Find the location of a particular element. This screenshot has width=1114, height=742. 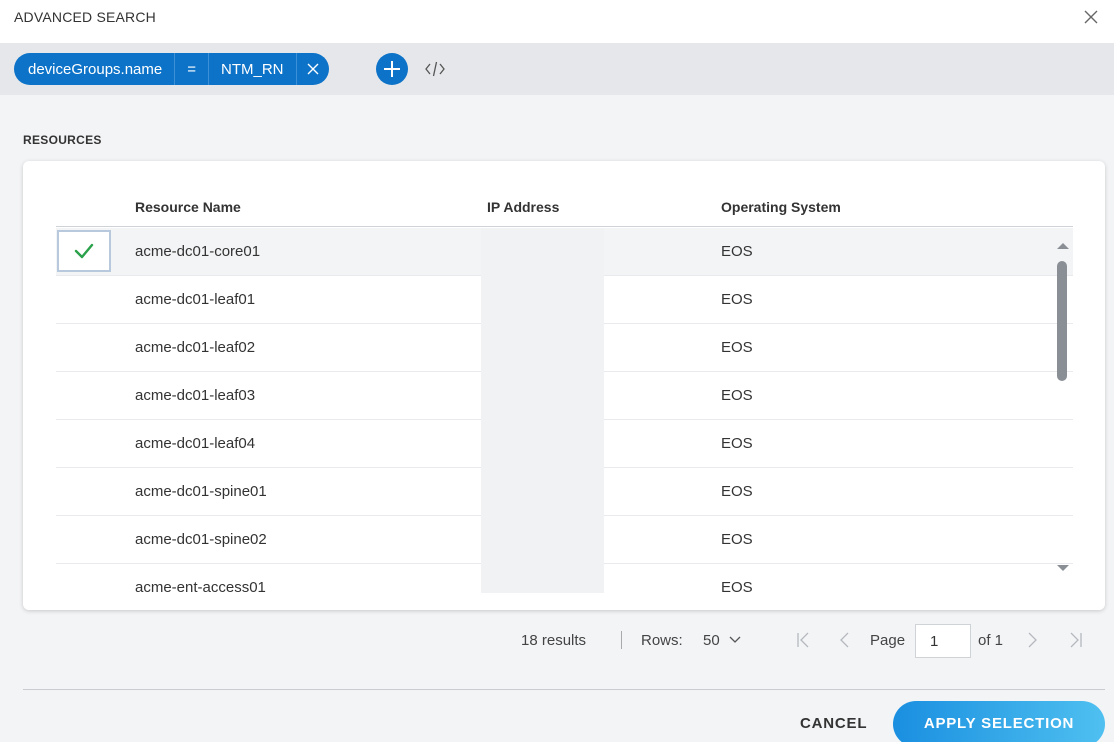

row-checkbox is located at coordinates (84, 251).